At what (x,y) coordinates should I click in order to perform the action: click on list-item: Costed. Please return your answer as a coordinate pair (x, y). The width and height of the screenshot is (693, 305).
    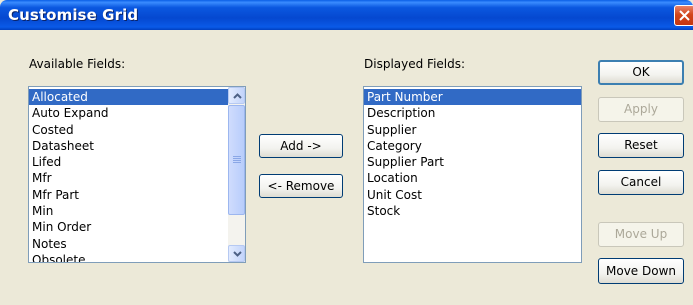
    Looking at the image, I should click on (128, 130).